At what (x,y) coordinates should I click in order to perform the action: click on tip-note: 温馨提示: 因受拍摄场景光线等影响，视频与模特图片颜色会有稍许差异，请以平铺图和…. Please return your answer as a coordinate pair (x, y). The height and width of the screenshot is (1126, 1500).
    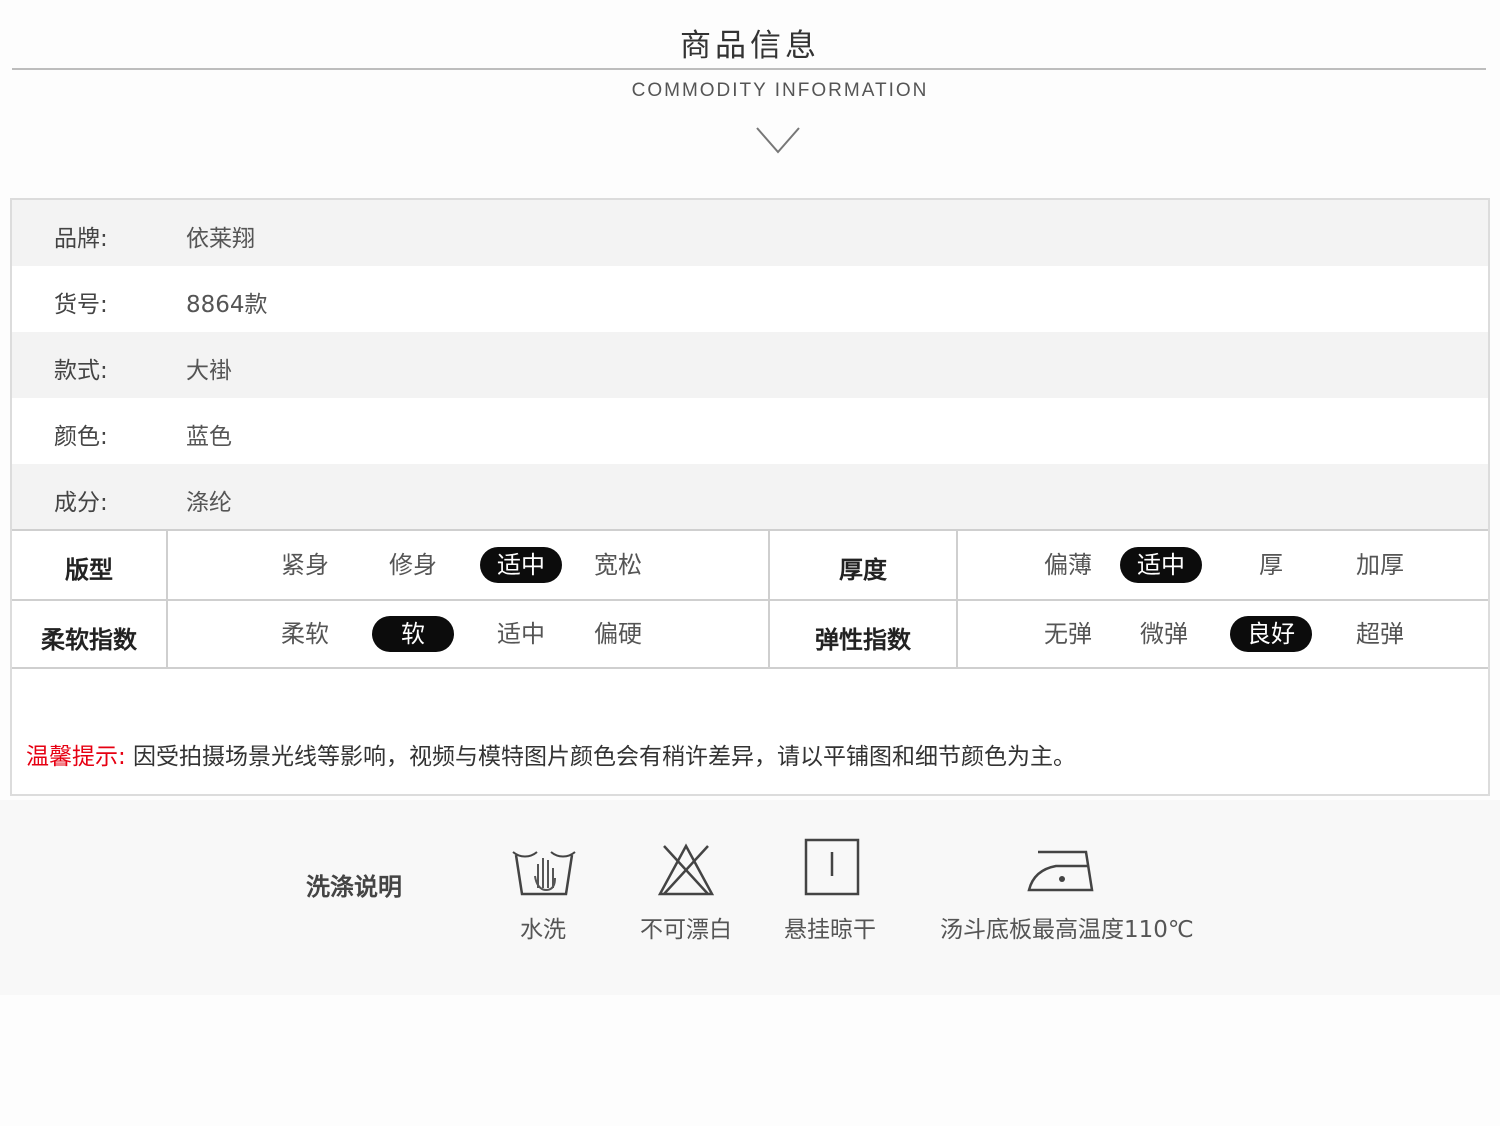
    Looking at the image, I should click on (551, 754).